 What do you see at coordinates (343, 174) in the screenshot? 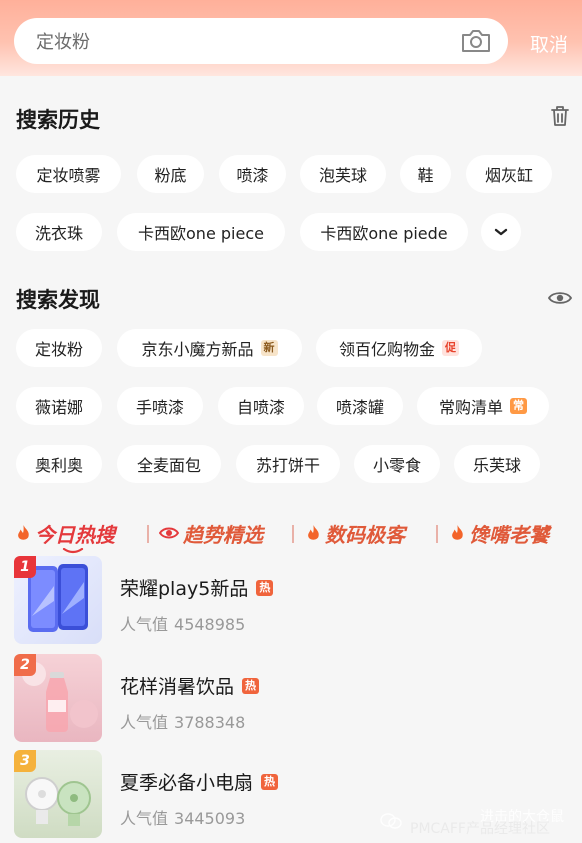
I see `history-chip: 泡芙球` at bounding box center [343, 174].